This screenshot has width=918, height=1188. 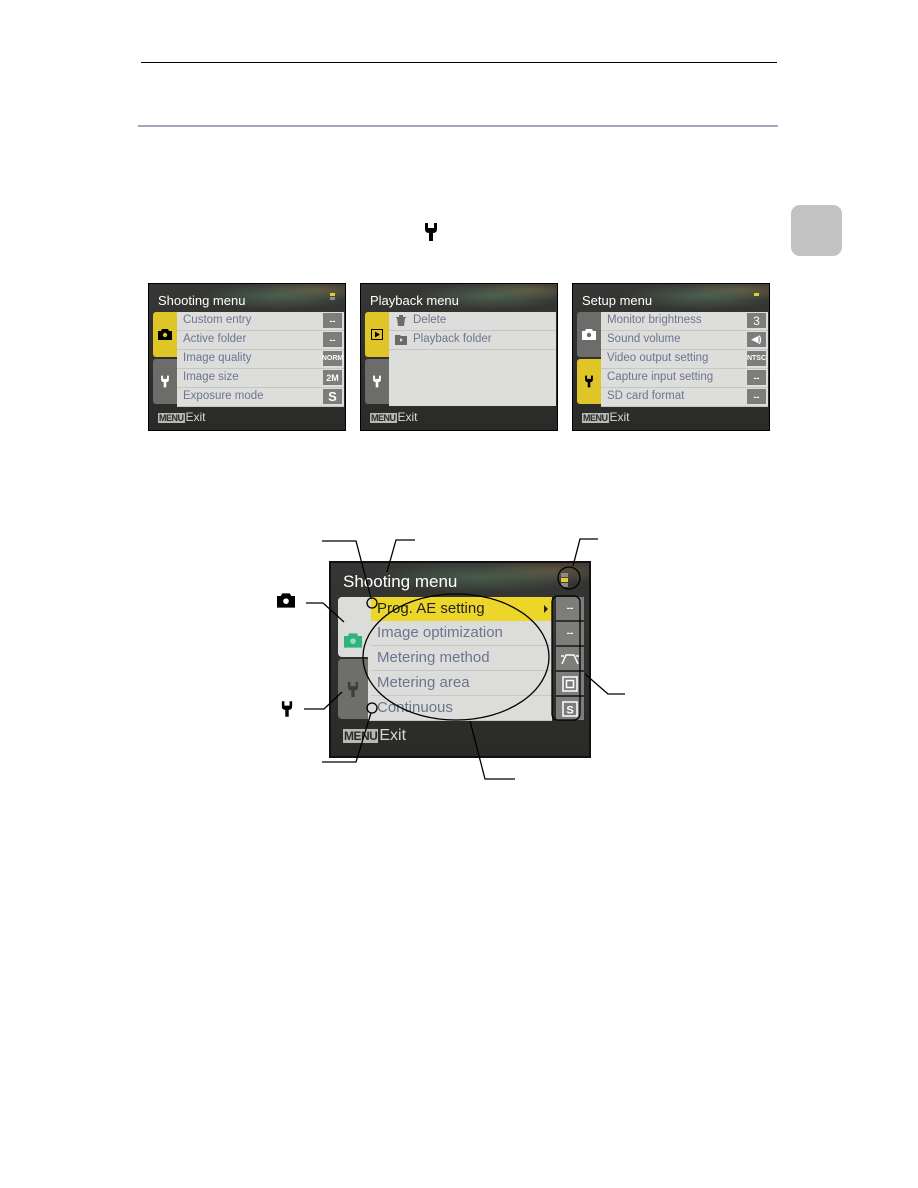 I want to click on menu-item: Image quality NORM, so click(x=260, y=359).